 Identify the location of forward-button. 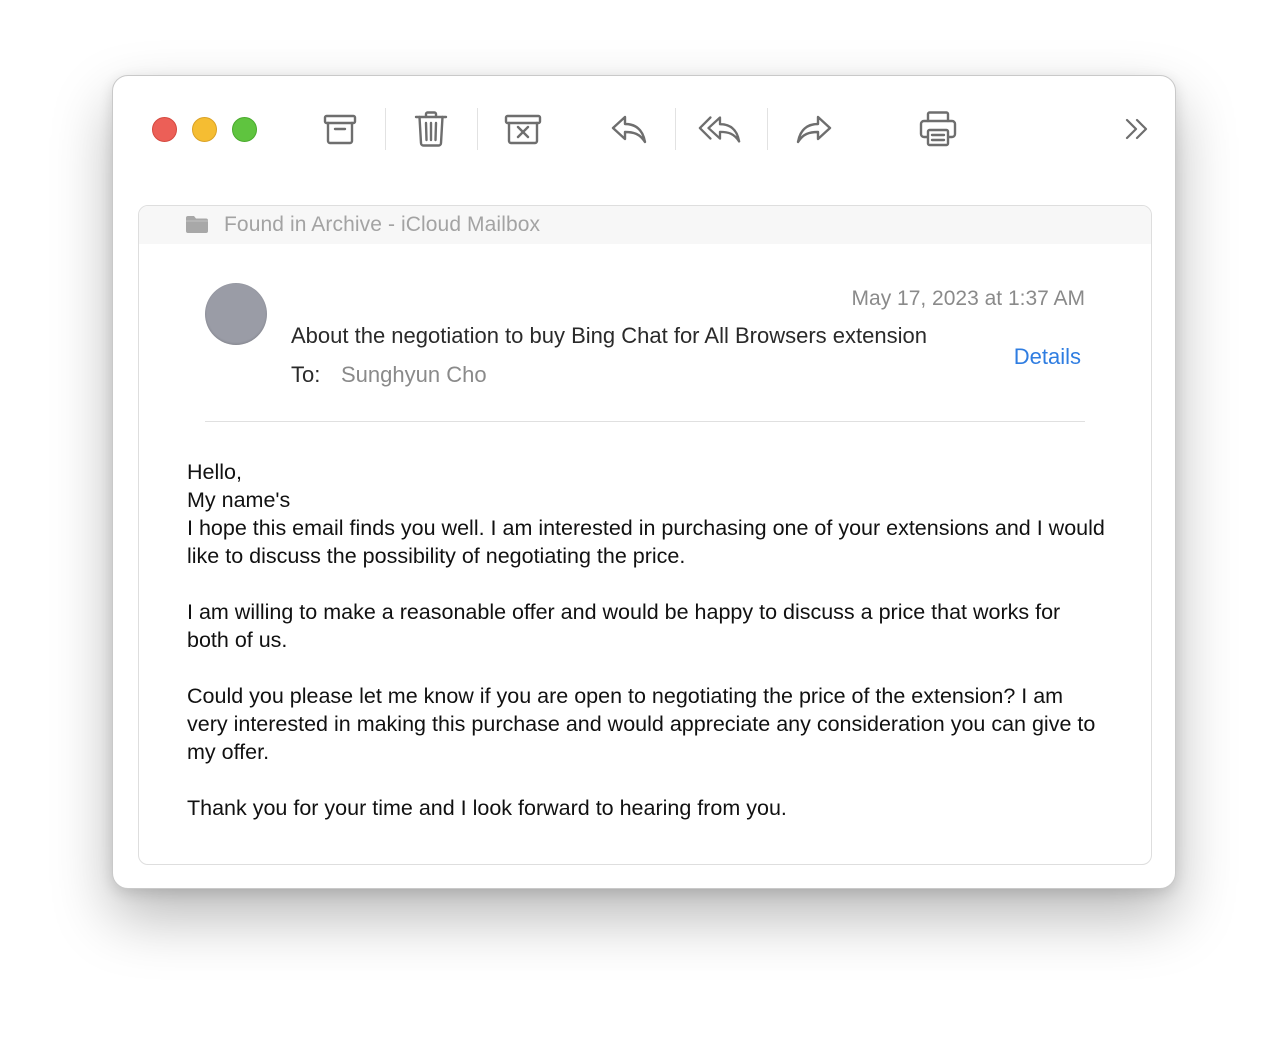
(814, 129).